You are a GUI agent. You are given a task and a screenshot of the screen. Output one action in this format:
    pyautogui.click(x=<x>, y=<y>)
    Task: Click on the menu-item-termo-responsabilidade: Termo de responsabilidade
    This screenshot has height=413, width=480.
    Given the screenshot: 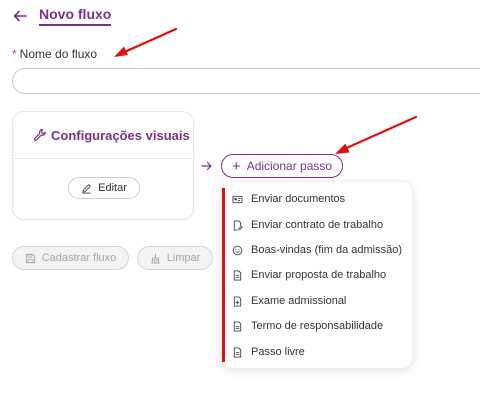 What is the action you would take?
    pyautogui.click(x=307, y=326)
    